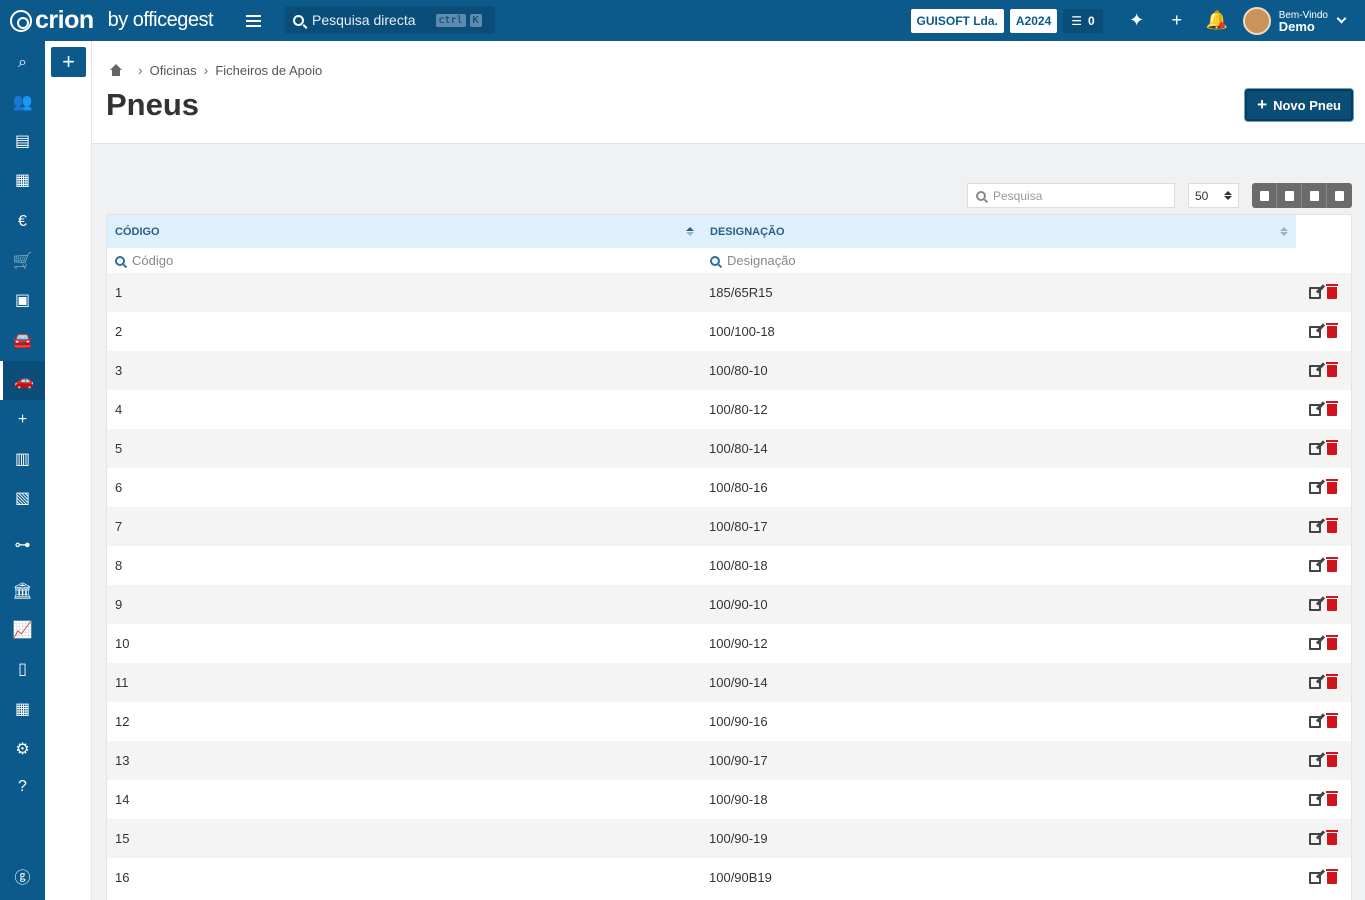 This screenshot has height=900, width=1365. What do you see at coordinates (1137, 20) in the screenshot?
I see `magic-icon: ✦` at bounding box center [1137, 20].